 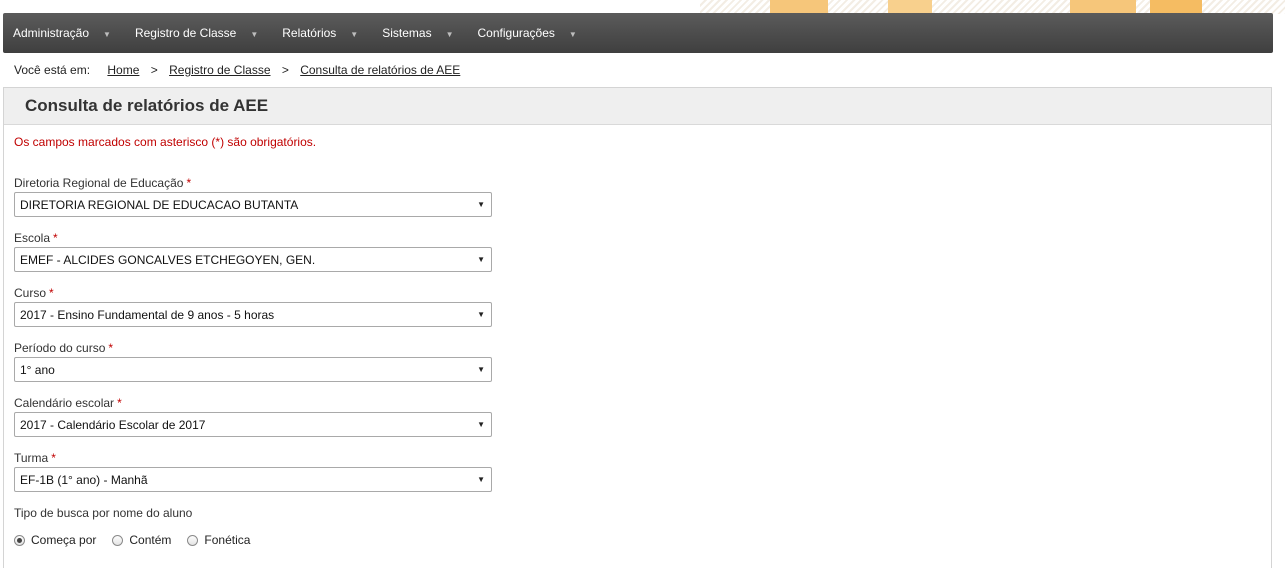 I want to click on select-value: DIRETORIA REGIONAL DE EDUCACAO BUTANTA, so click(x=159, y=204).